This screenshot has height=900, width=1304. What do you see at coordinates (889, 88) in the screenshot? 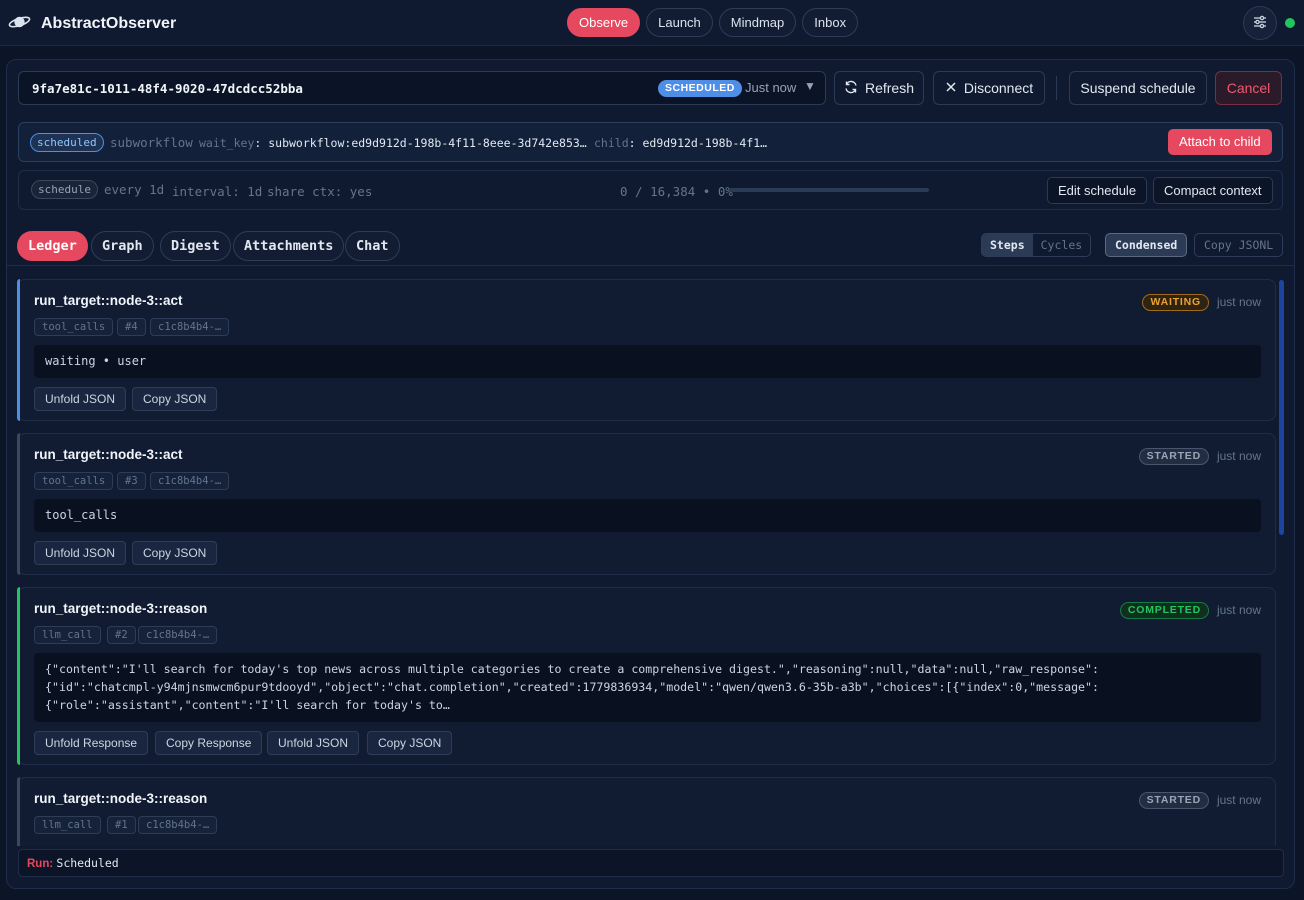
I see `refresh-label: Refresh` at bounding box center [889, 88].